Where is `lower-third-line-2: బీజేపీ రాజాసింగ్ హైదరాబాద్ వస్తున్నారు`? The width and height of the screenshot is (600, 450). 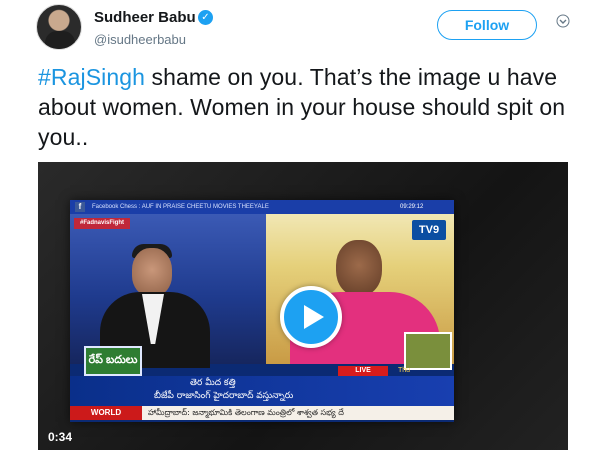 lower-third-line-2: బీజేపీ రాజాసింగ్ హైదరాబాద్ వస్తున్నారు is located at coordinates (224, 396).